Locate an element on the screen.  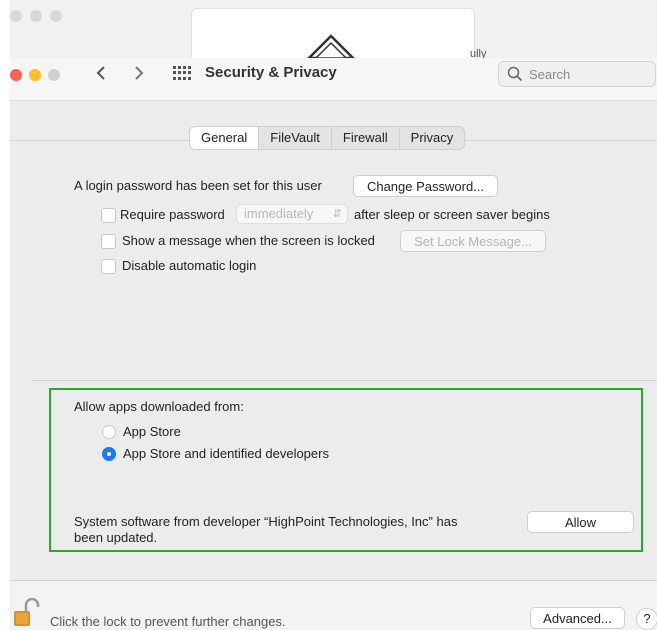
require-password-select: immediately ⇵ is located at coordinates (292, 214).